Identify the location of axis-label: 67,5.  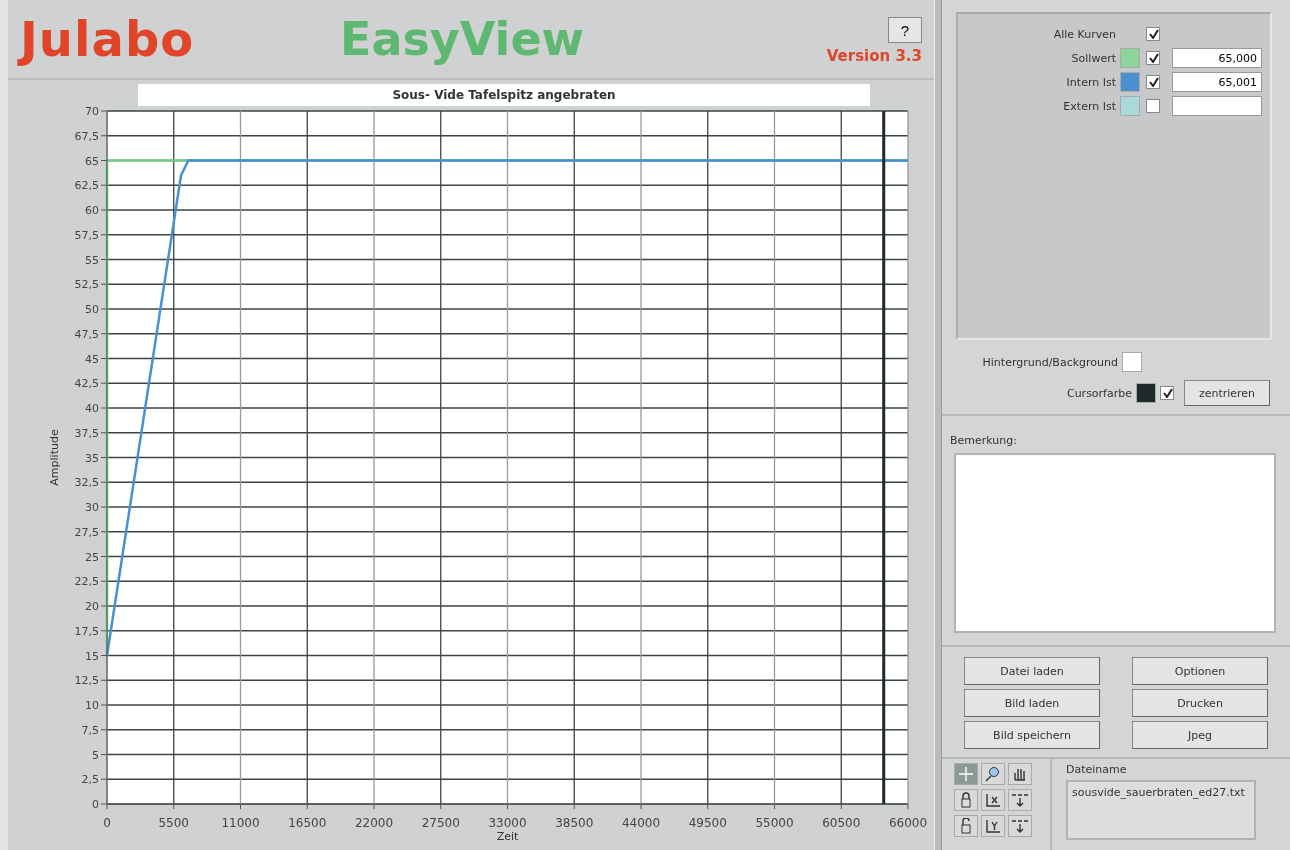
(86, 136).